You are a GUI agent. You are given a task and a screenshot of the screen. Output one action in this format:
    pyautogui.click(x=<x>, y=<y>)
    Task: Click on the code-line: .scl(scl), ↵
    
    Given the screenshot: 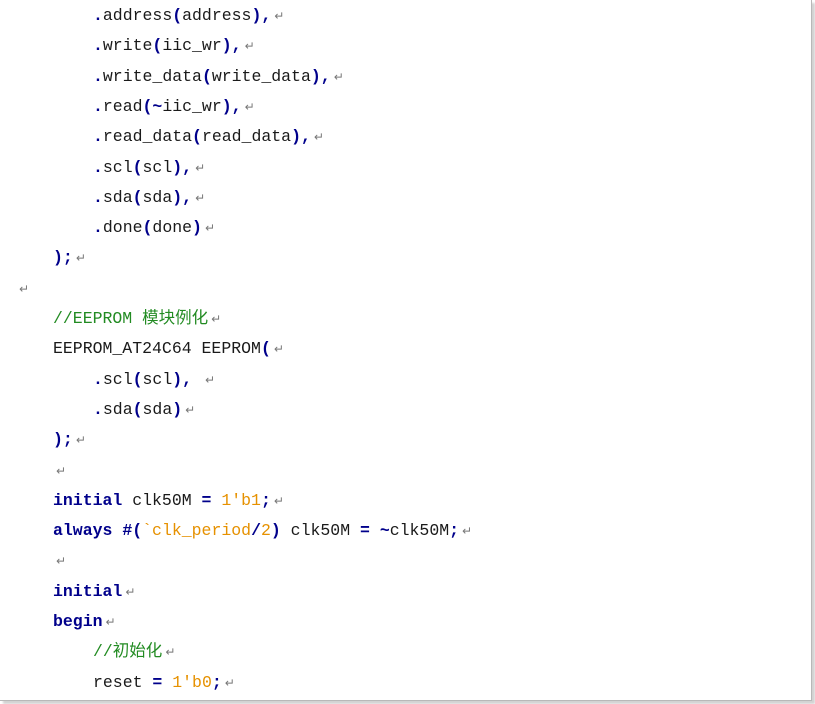 What is the action you would take?
    pyautogui.click(x=154, y=380)
    